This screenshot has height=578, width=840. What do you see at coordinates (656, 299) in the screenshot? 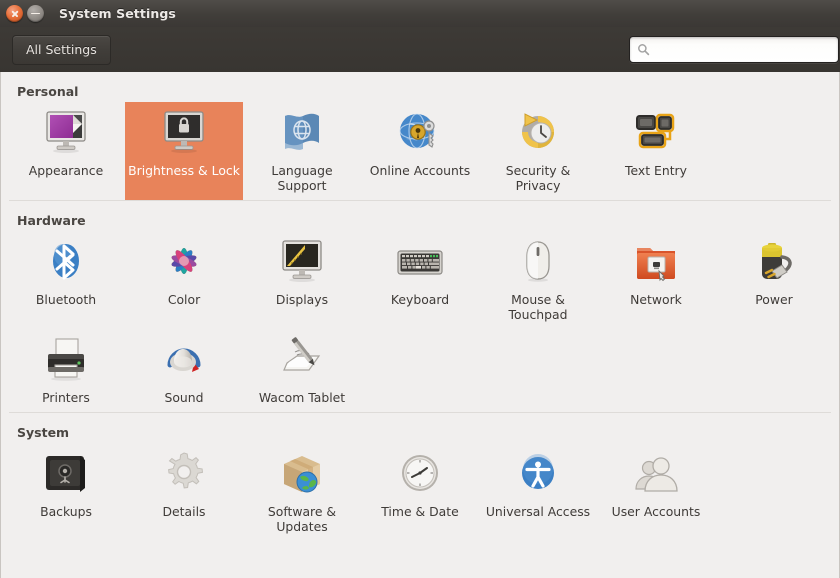
I see `settings-tile-label: Network` at bounding box center [656, 299].